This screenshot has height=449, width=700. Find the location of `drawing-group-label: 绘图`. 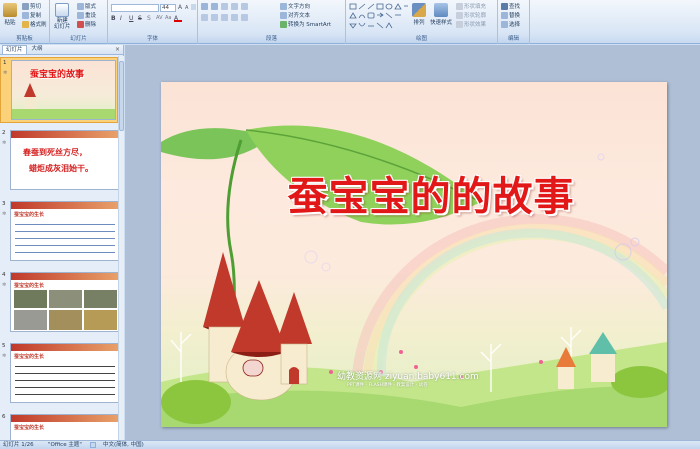

drawing-group-label: 绘图 is located at coordinates (421, 39).